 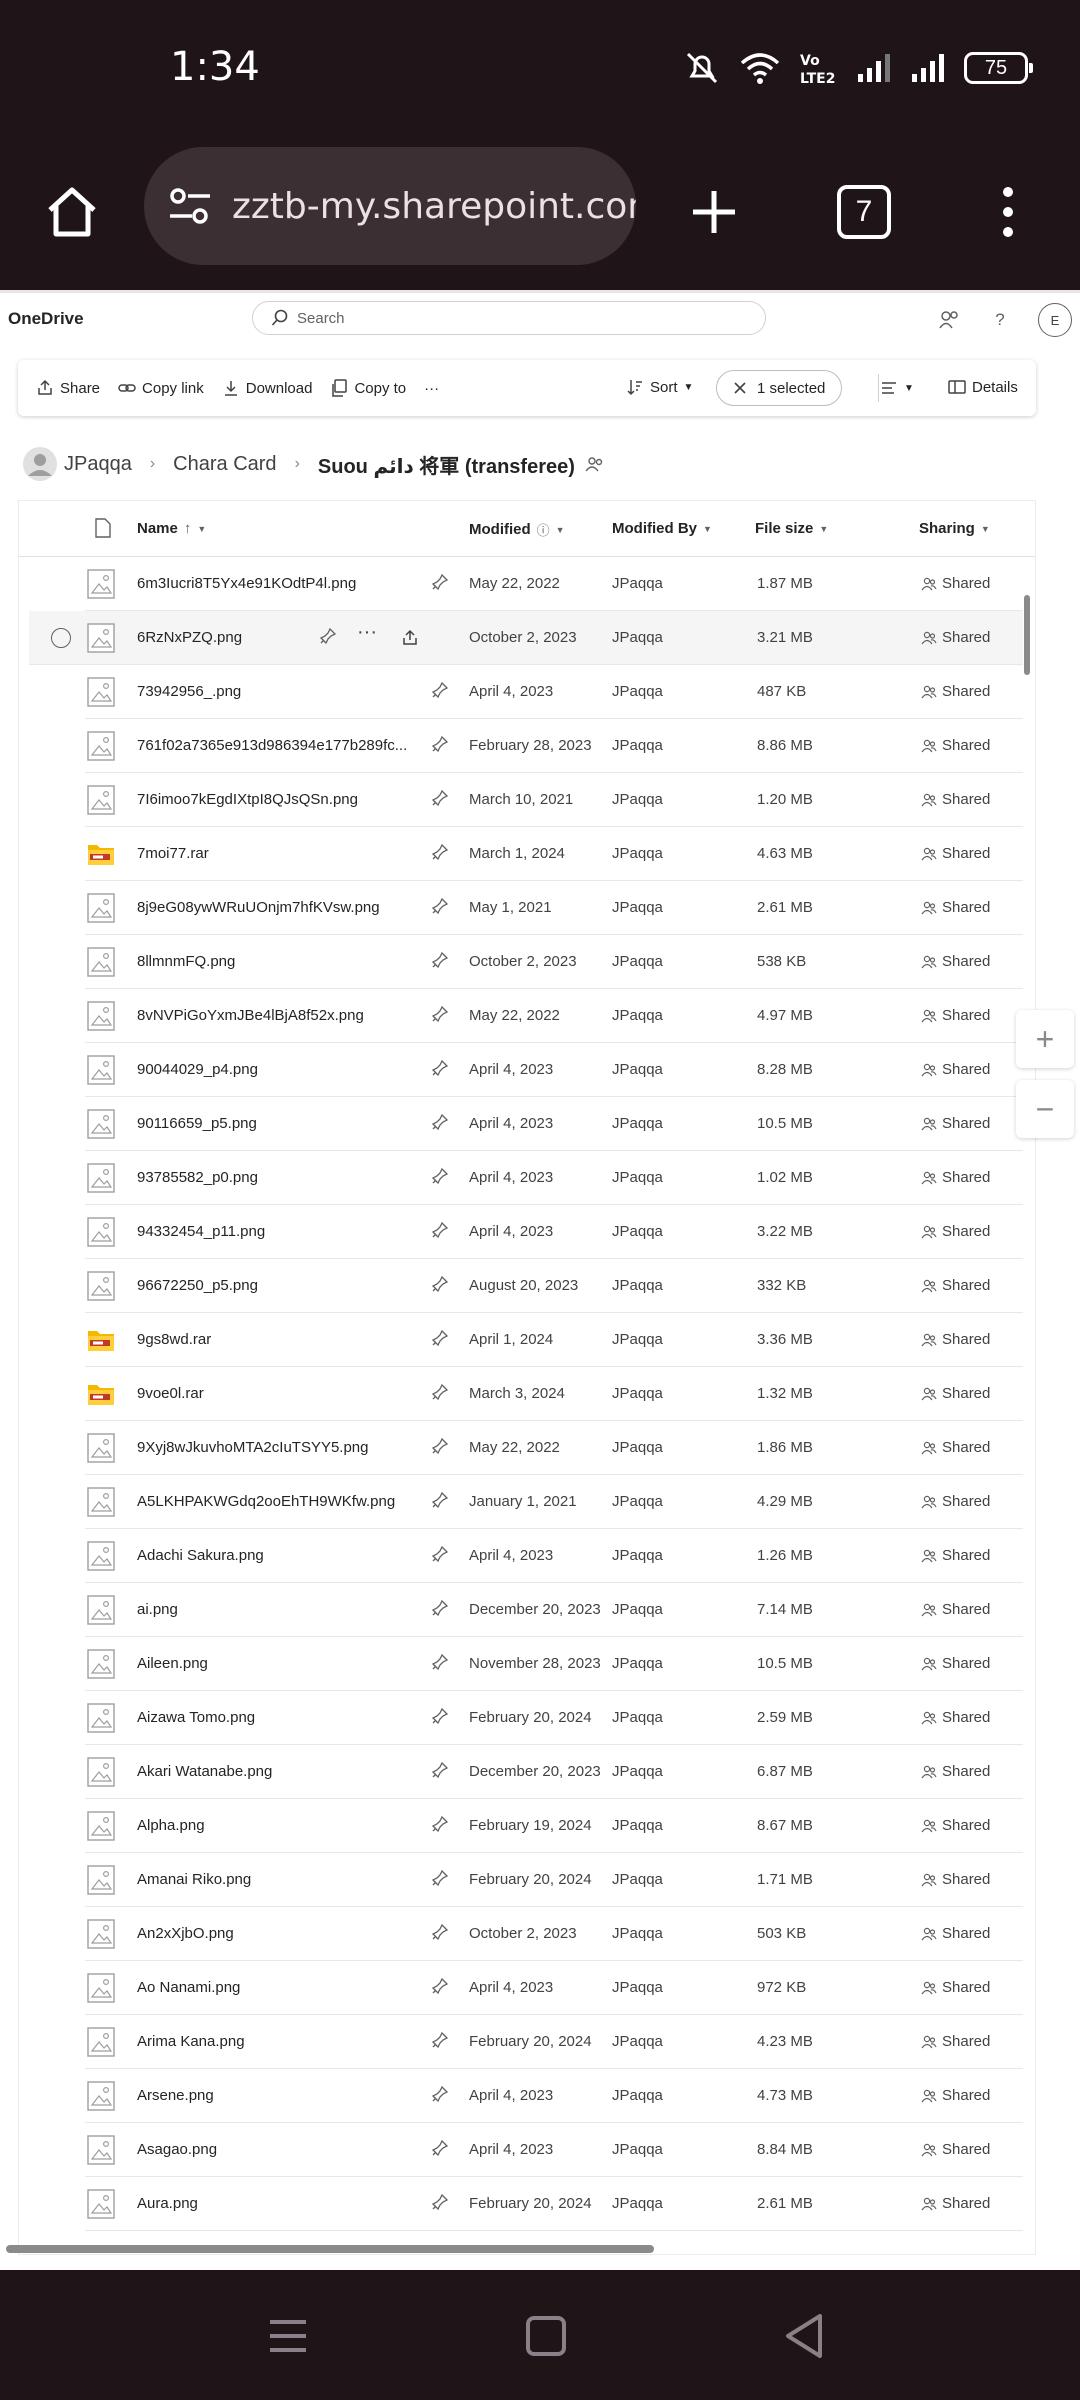 I want to click on sort-button: Sort ▼, so click(x=659, y=387).